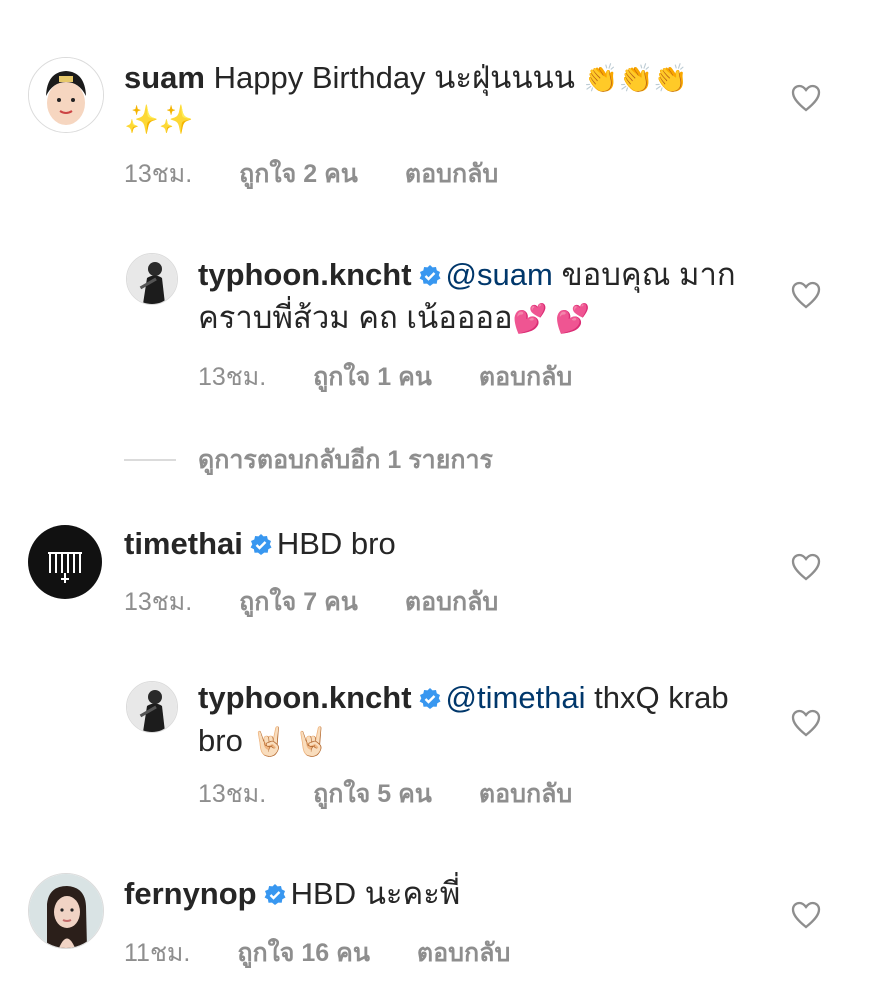  What do you see at coordinates (345, 460) in the screenshot?
I see `view-more-label: ดูการตอบกลับอีก 1 รายการ` at bounding box center [345, 460].